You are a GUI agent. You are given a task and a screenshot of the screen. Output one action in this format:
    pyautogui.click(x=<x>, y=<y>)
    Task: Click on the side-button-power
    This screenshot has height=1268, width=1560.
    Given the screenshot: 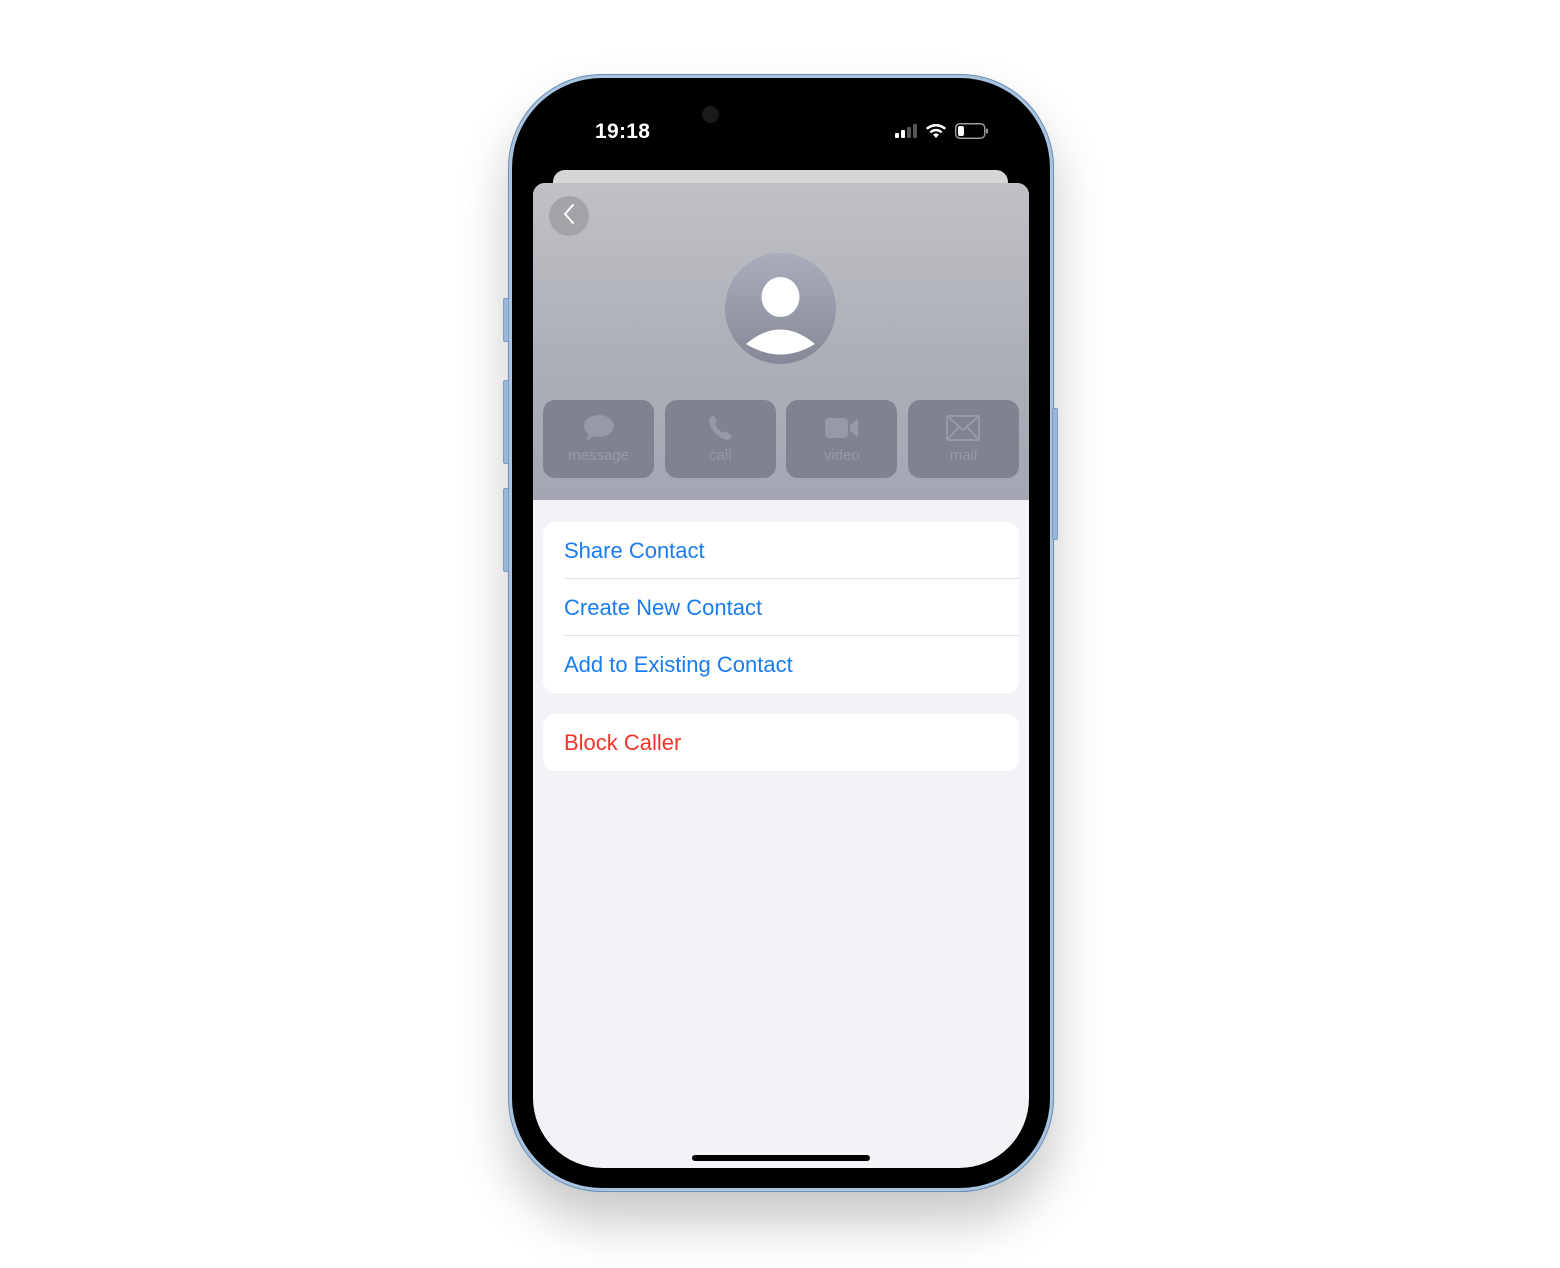 What is the action you would take?
    pyautogui.click(x=1055, y=474)
    